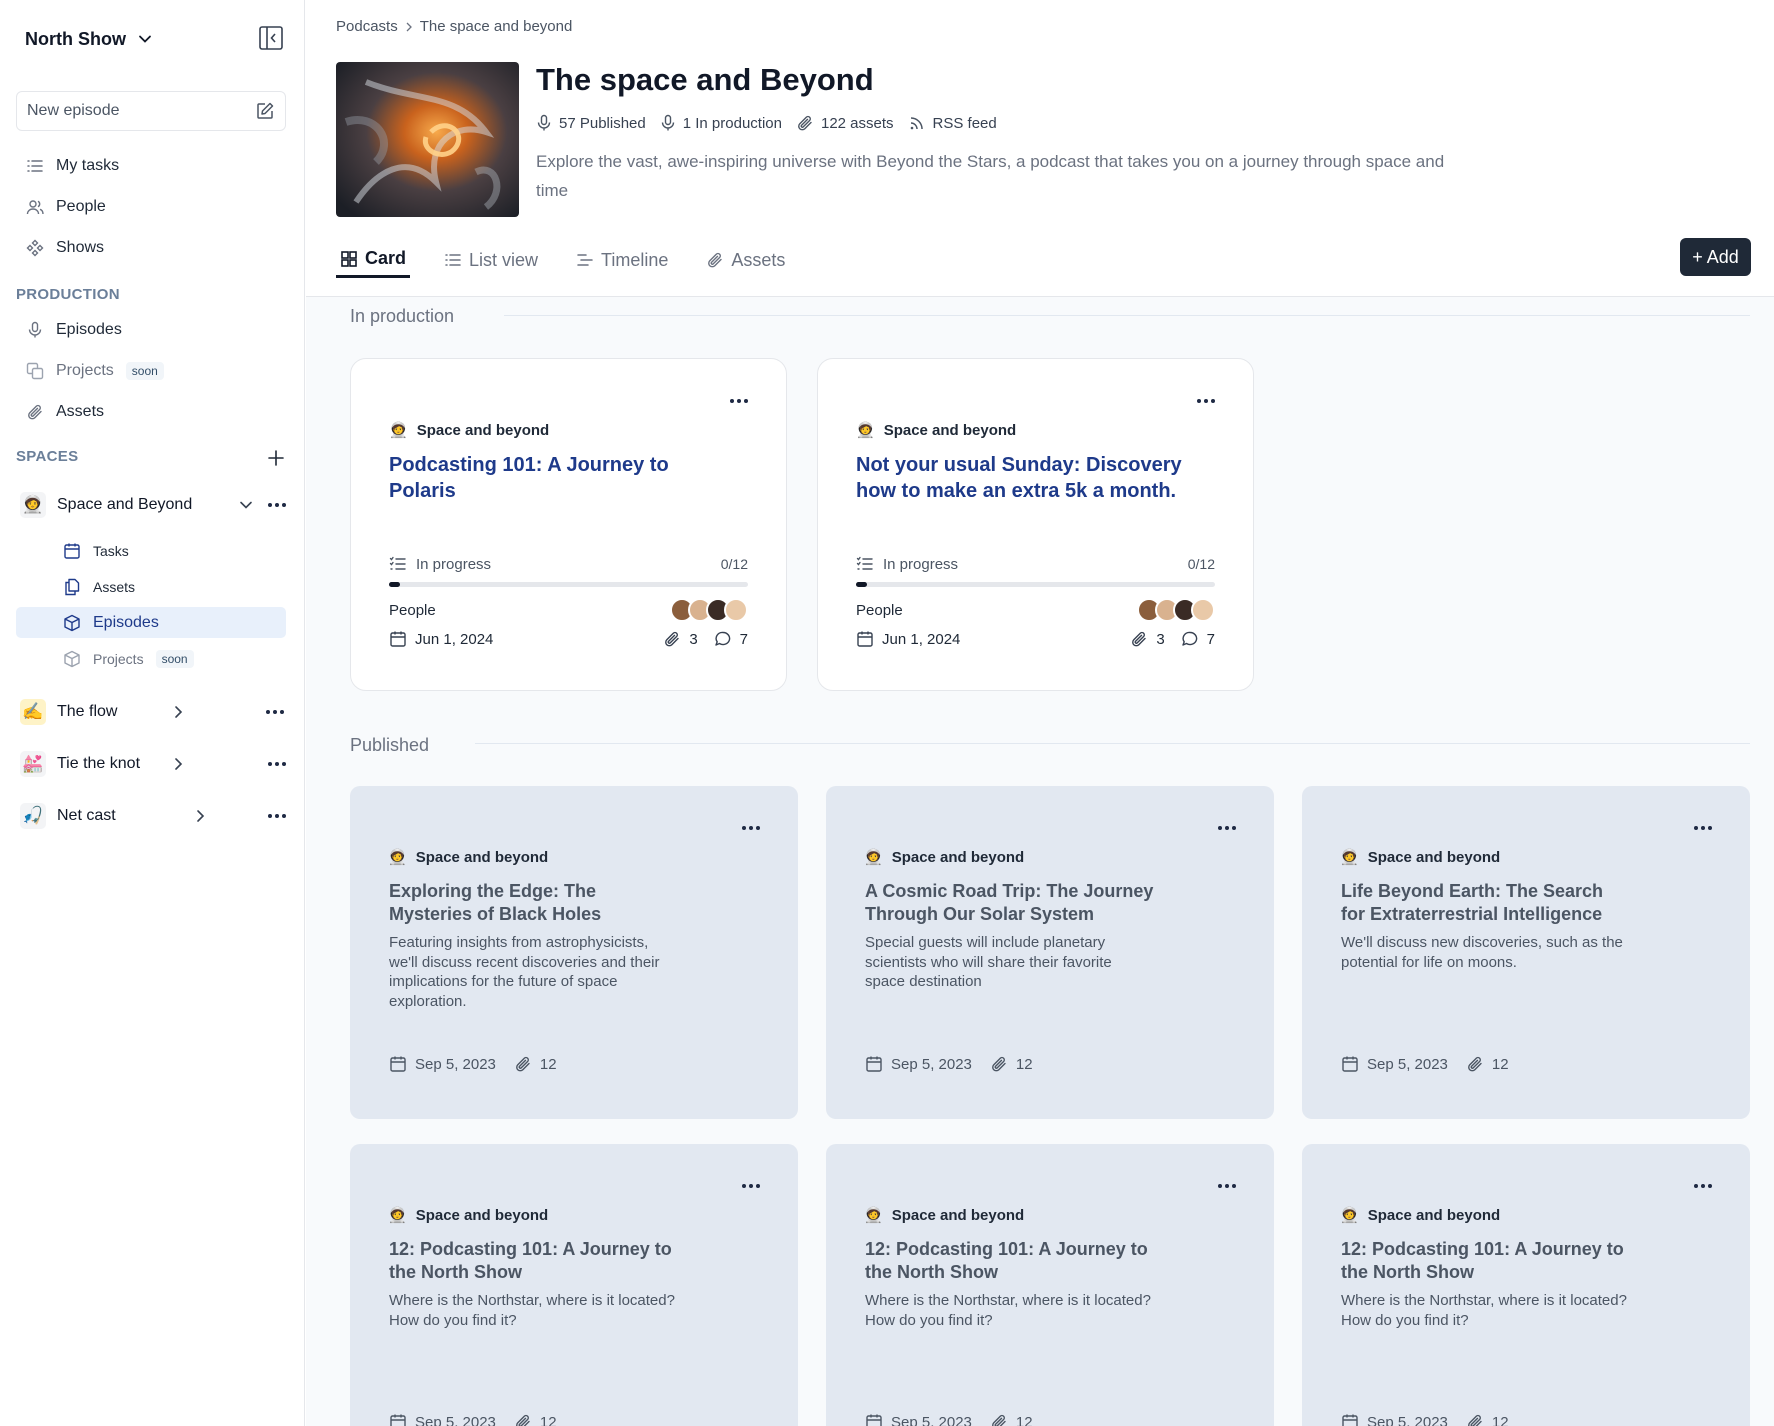 This screenshot has height=1426, width=1774. I want to click on space-label: Space and Beyond, so click(125, 504).